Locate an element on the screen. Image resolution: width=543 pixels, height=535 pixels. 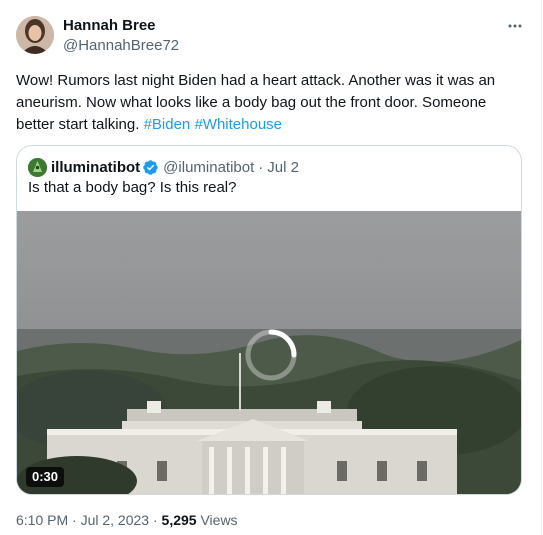
quoted-tweet-text: Is that a body bag? Is this real? is located at coordinates (132, 187).